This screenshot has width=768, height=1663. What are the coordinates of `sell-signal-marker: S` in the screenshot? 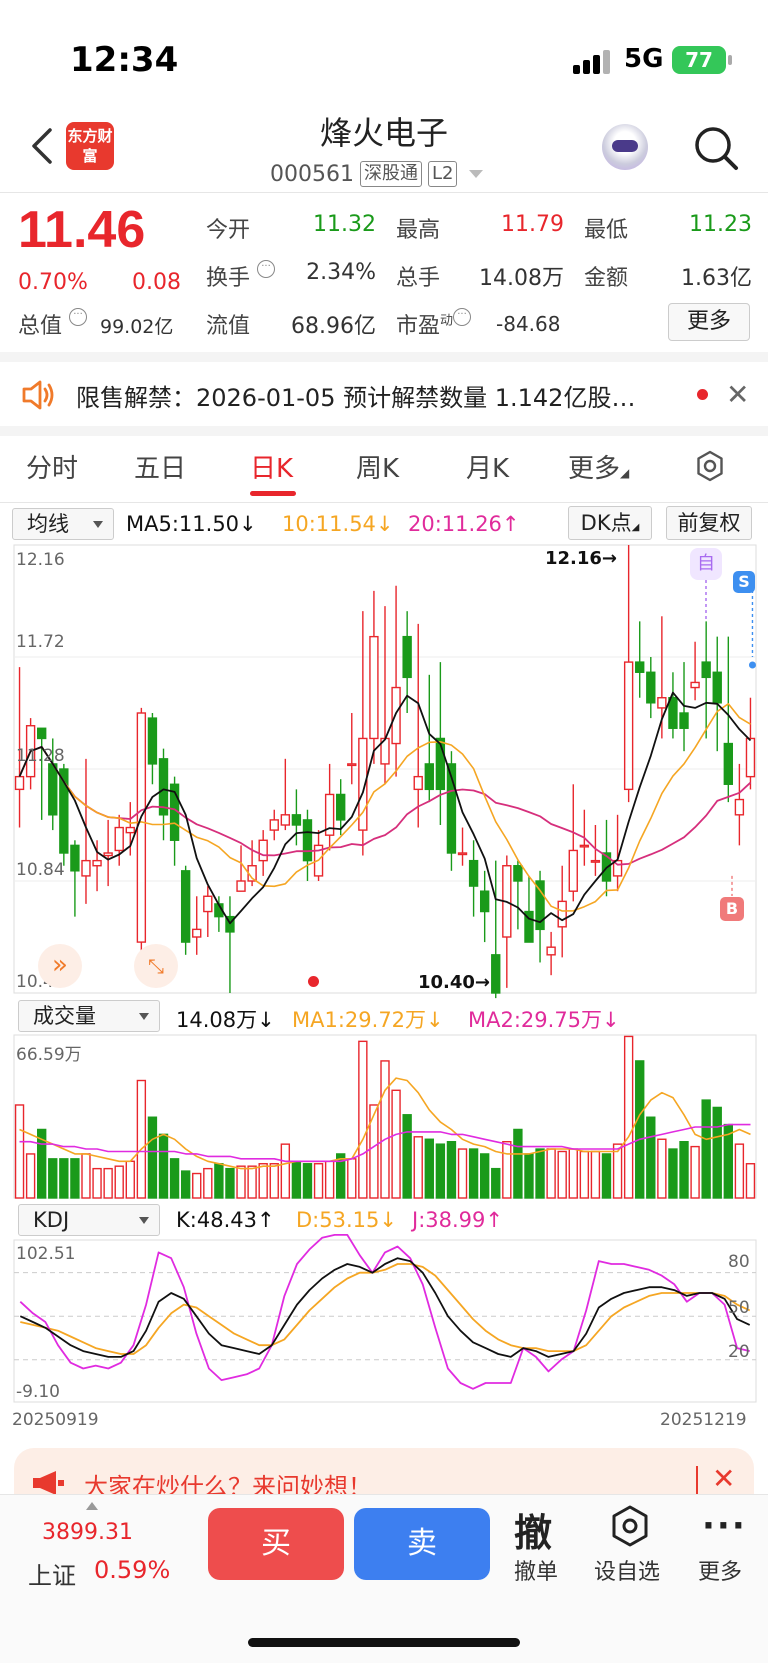 It's located at (744, 582).